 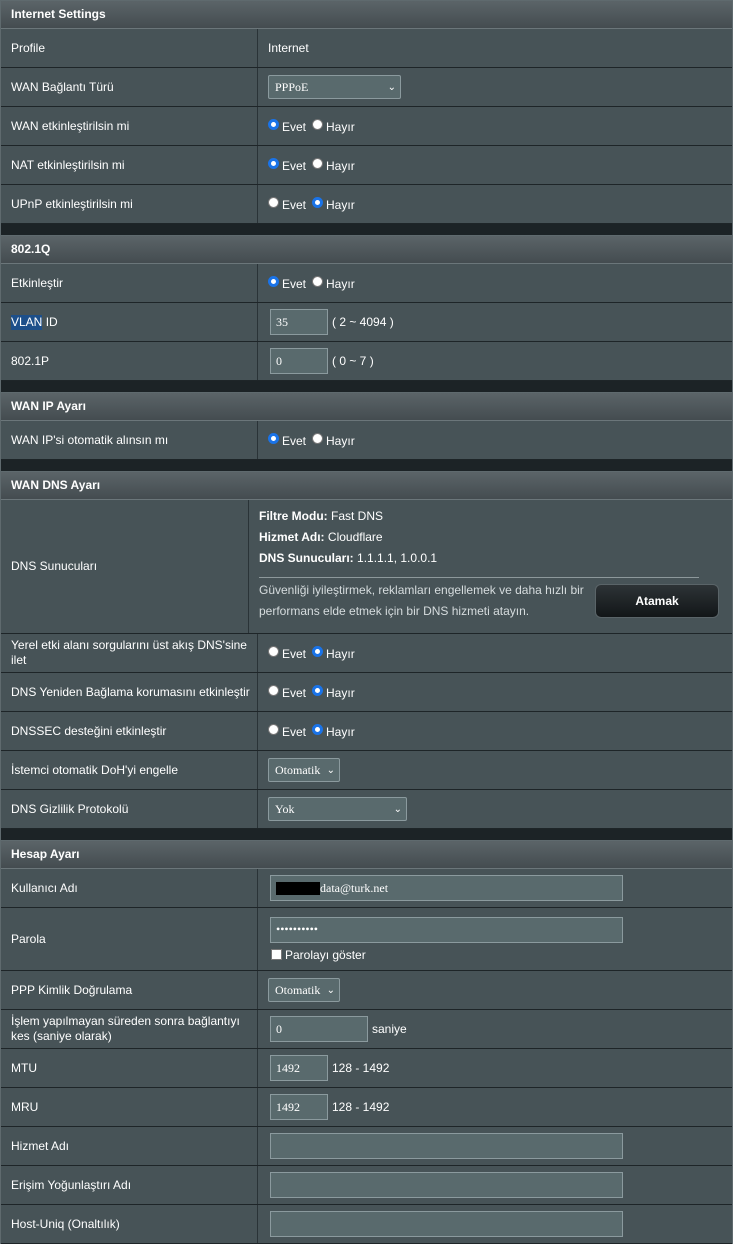 I want to click on upnp-enable-row: UPnP etkinleştirilsin mi Evet Hayır, so click(x=366, y=204).